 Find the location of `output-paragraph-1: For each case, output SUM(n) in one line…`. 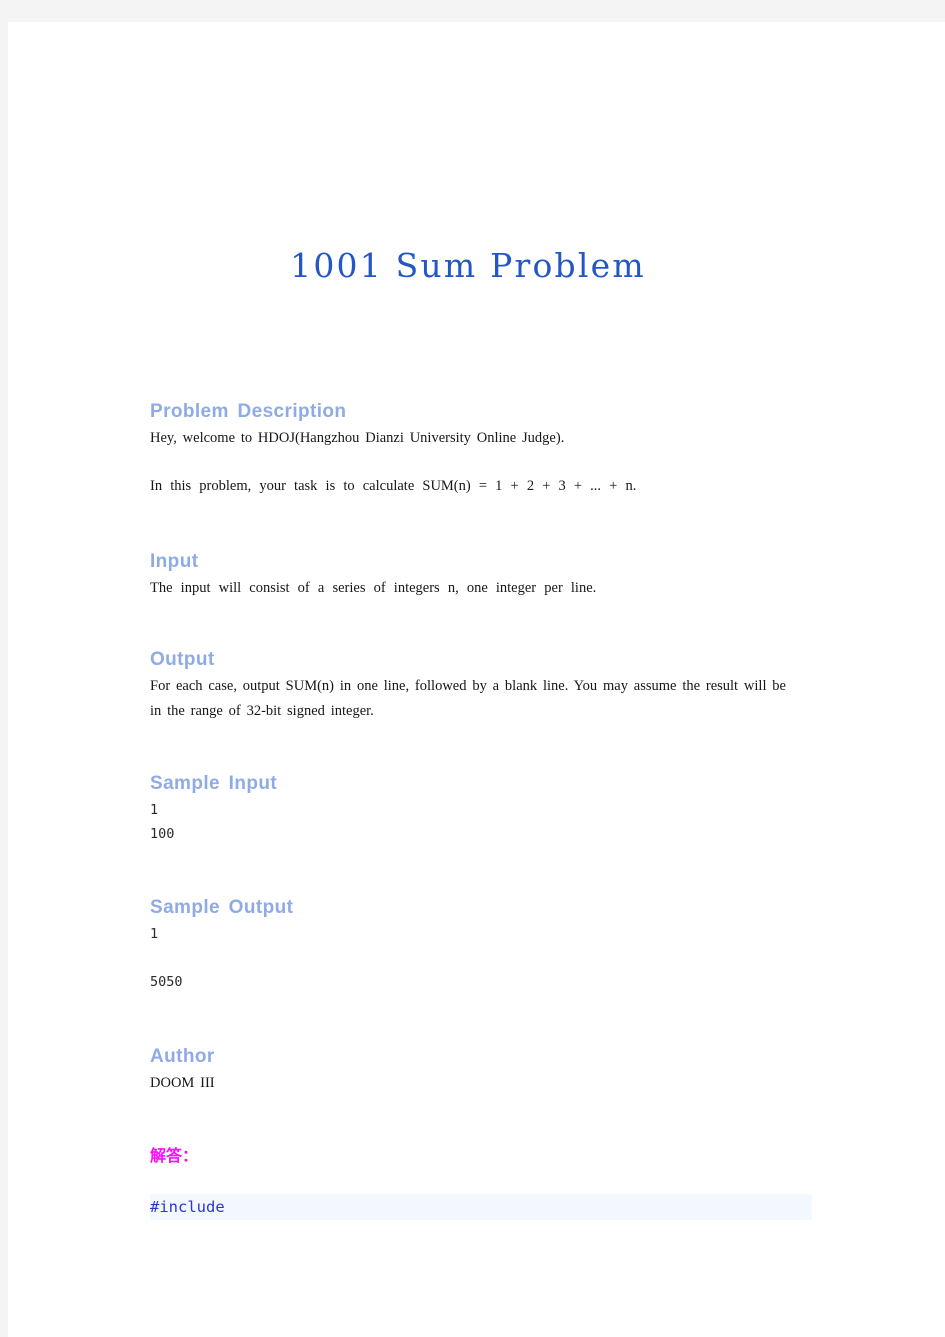

output-paragraph-1: For each case, output SUM(n) in one line… is located at coordinates (468, 698).